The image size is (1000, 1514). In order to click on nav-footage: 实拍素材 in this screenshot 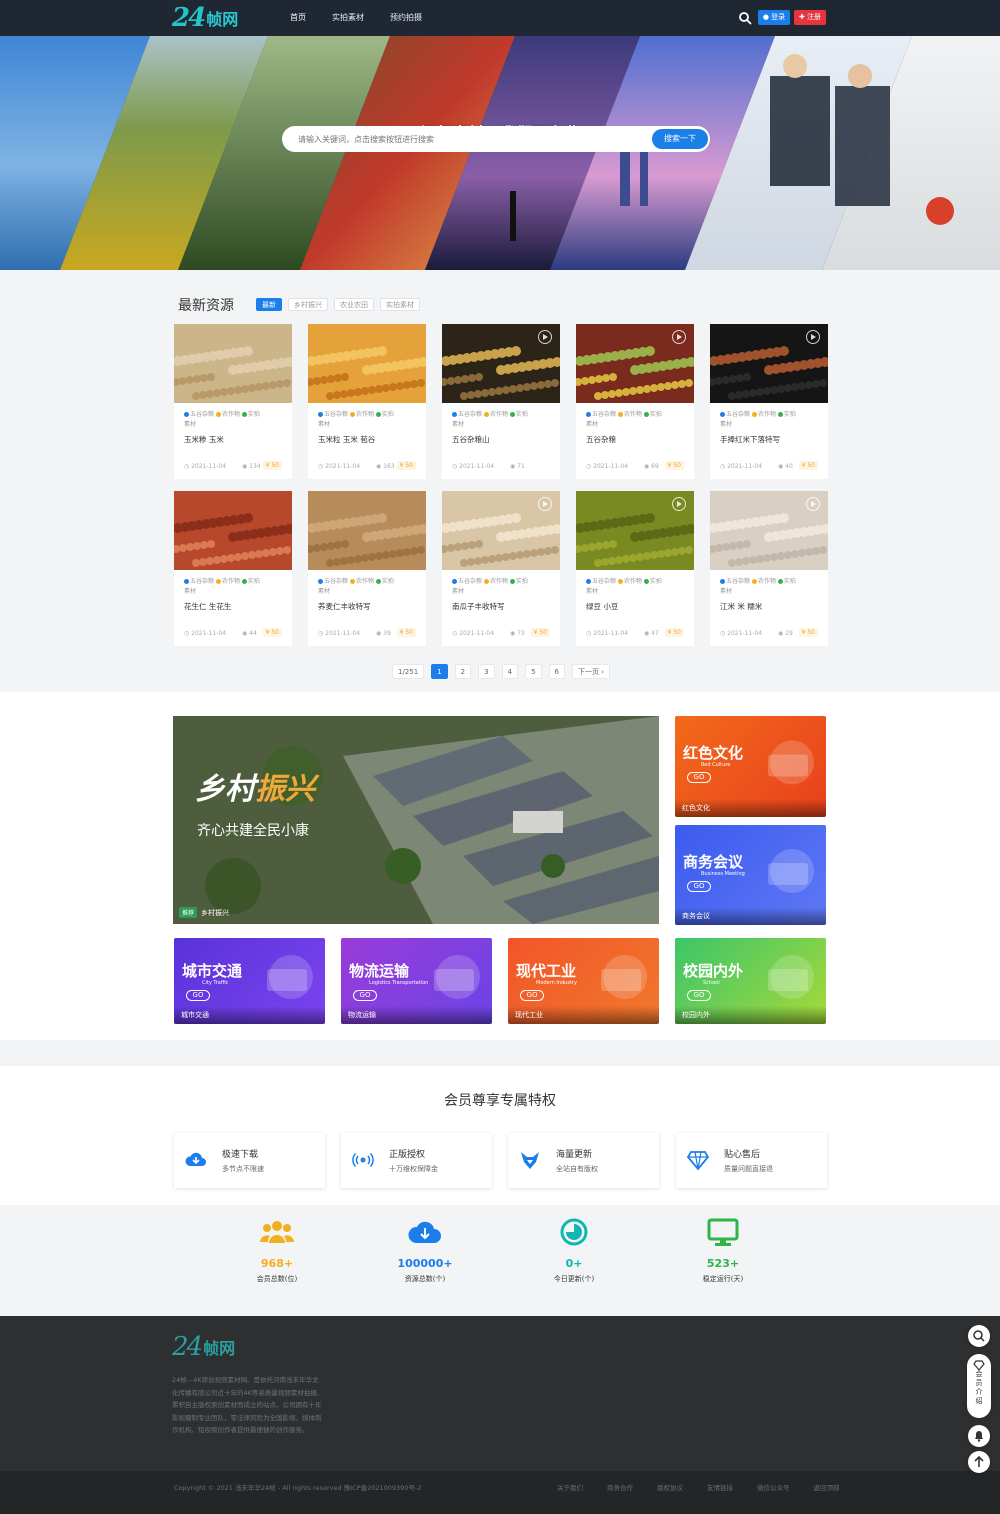, I will do `click(348, 18)`.